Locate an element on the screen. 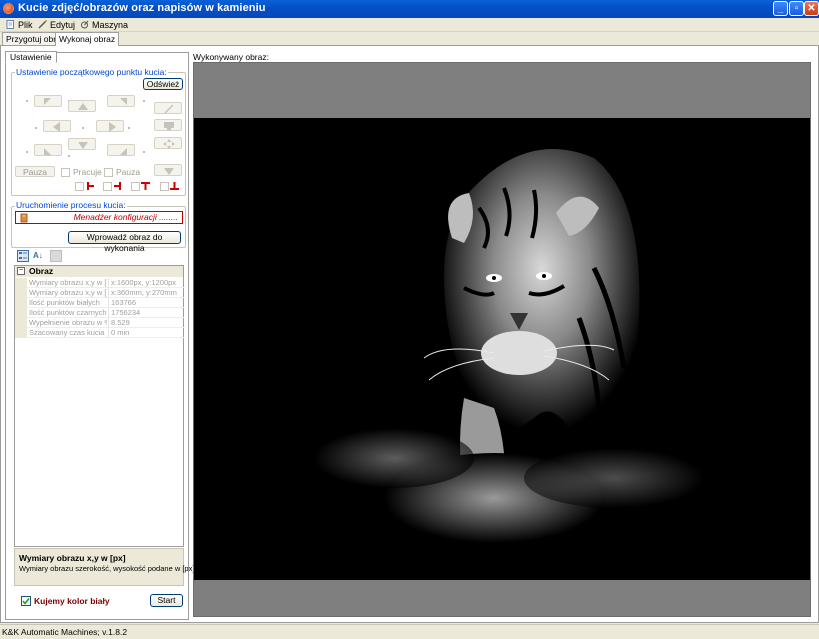  property-name: Ilość punktów białych is located at coordinates (64, 302).